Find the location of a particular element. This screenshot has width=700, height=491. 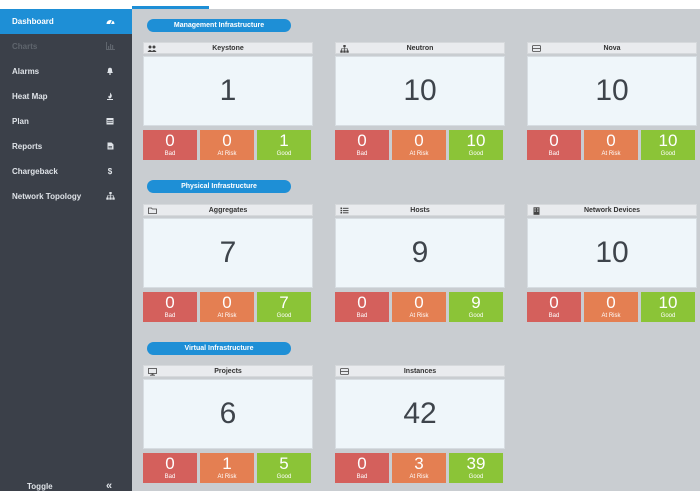

card-title: Nova is located at coordinates (612, 48).